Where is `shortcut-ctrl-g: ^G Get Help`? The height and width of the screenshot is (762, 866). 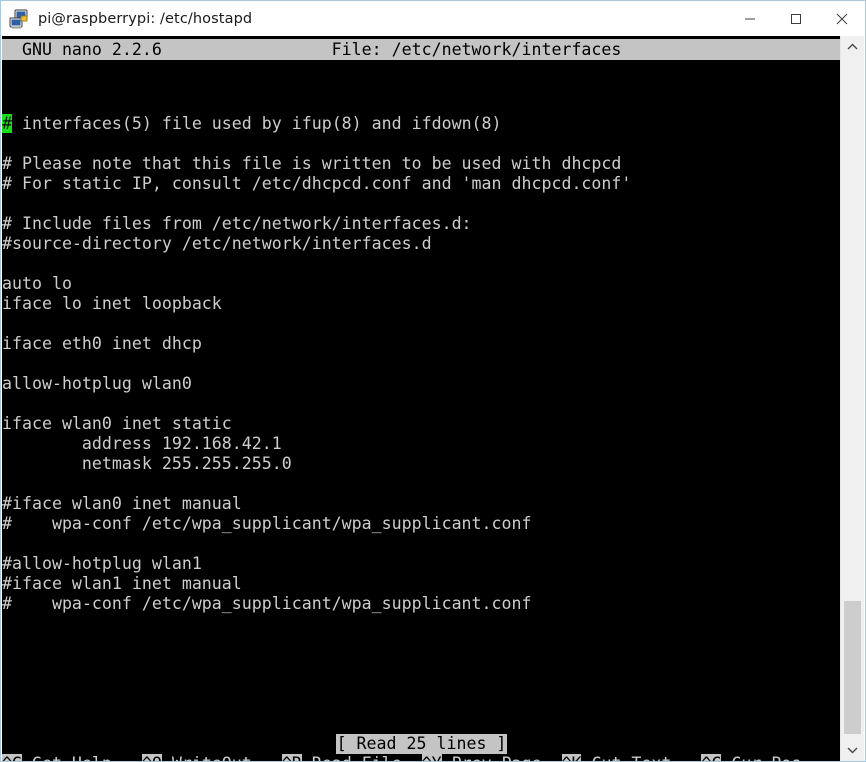
shortcut-ctrl-g: ^G Get Help is located at coordinates (72, 757).